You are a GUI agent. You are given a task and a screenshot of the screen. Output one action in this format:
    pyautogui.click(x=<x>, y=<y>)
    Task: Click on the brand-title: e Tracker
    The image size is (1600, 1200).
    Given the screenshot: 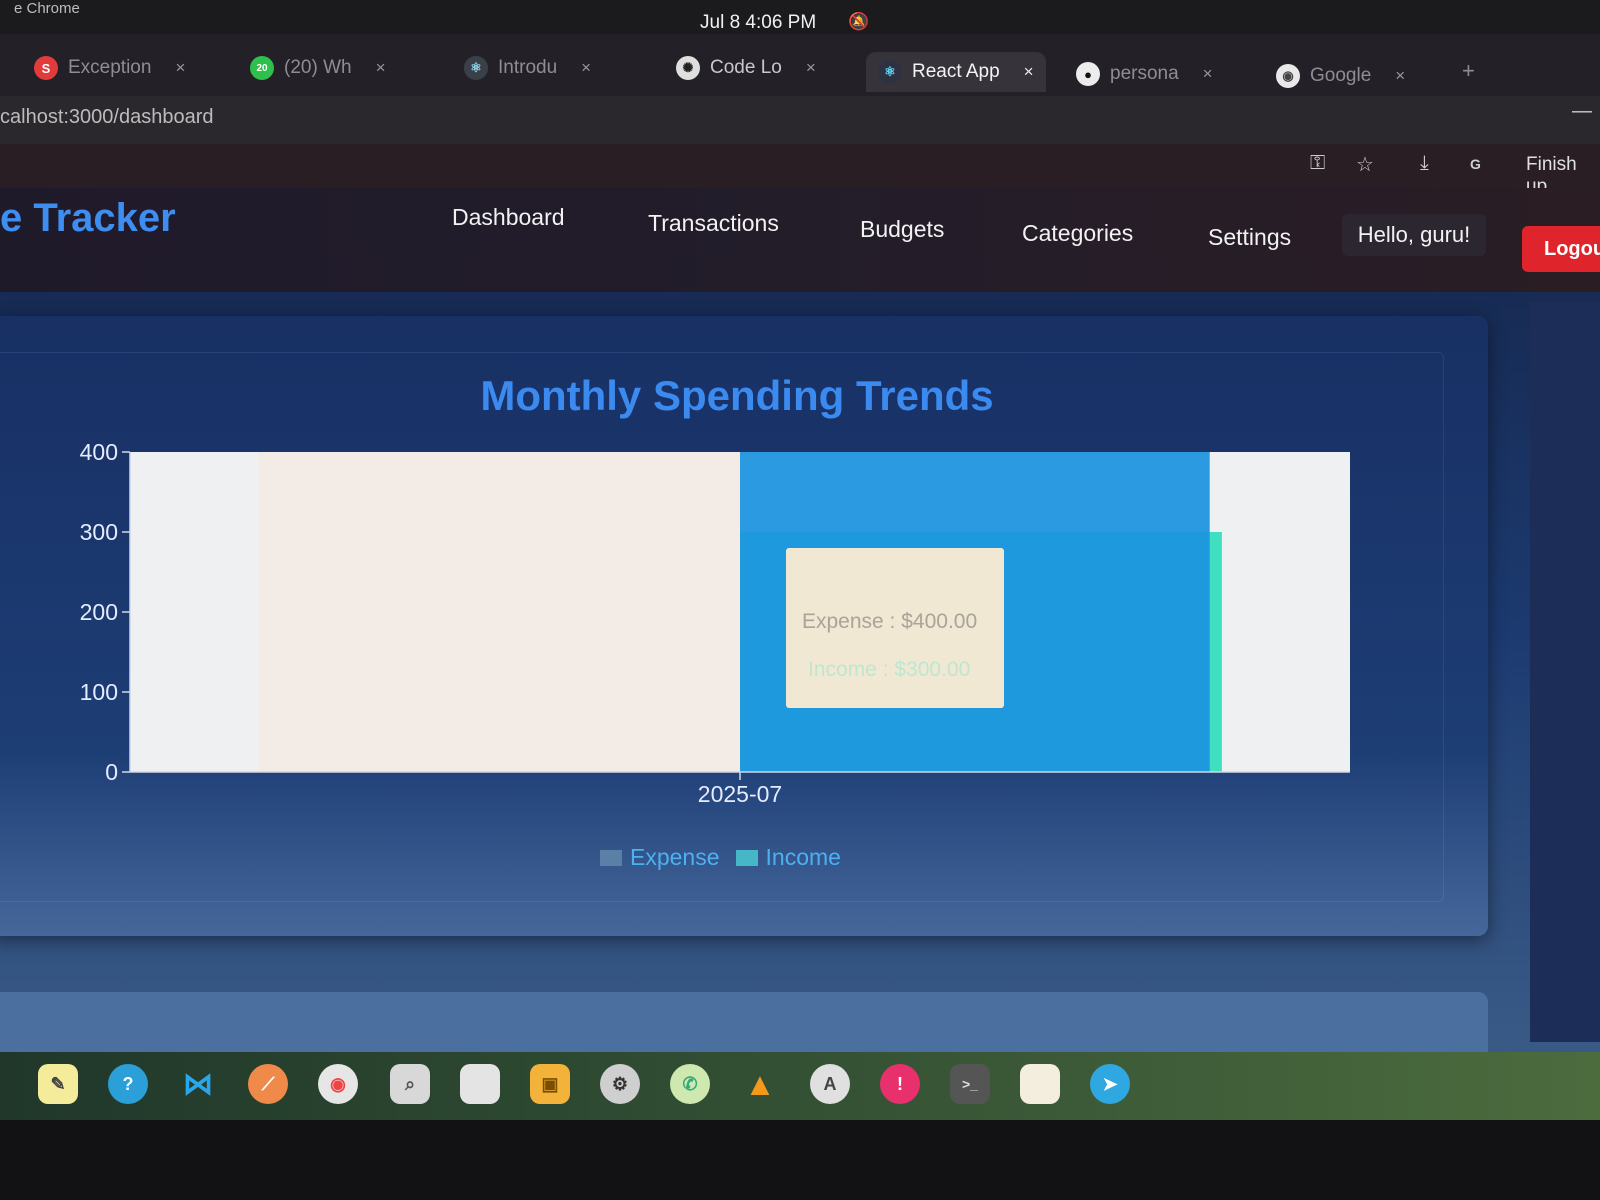 What is the action you would take?
    pyautogui.click(x=88, y=218)
    